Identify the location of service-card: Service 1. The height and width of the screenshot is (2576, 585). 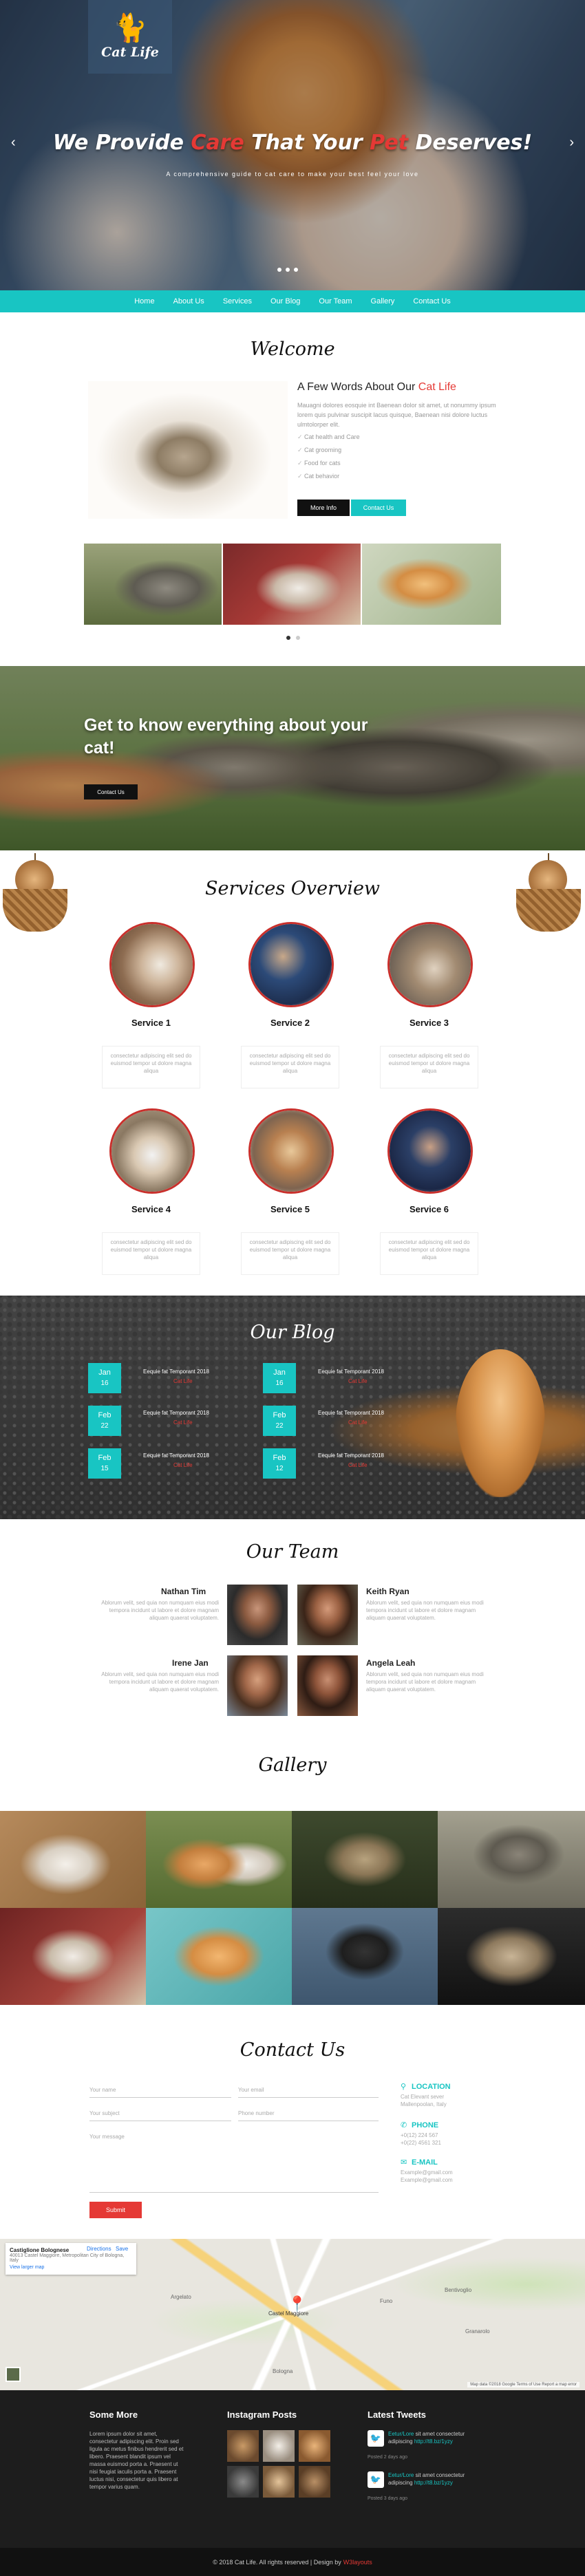
(151, 980).